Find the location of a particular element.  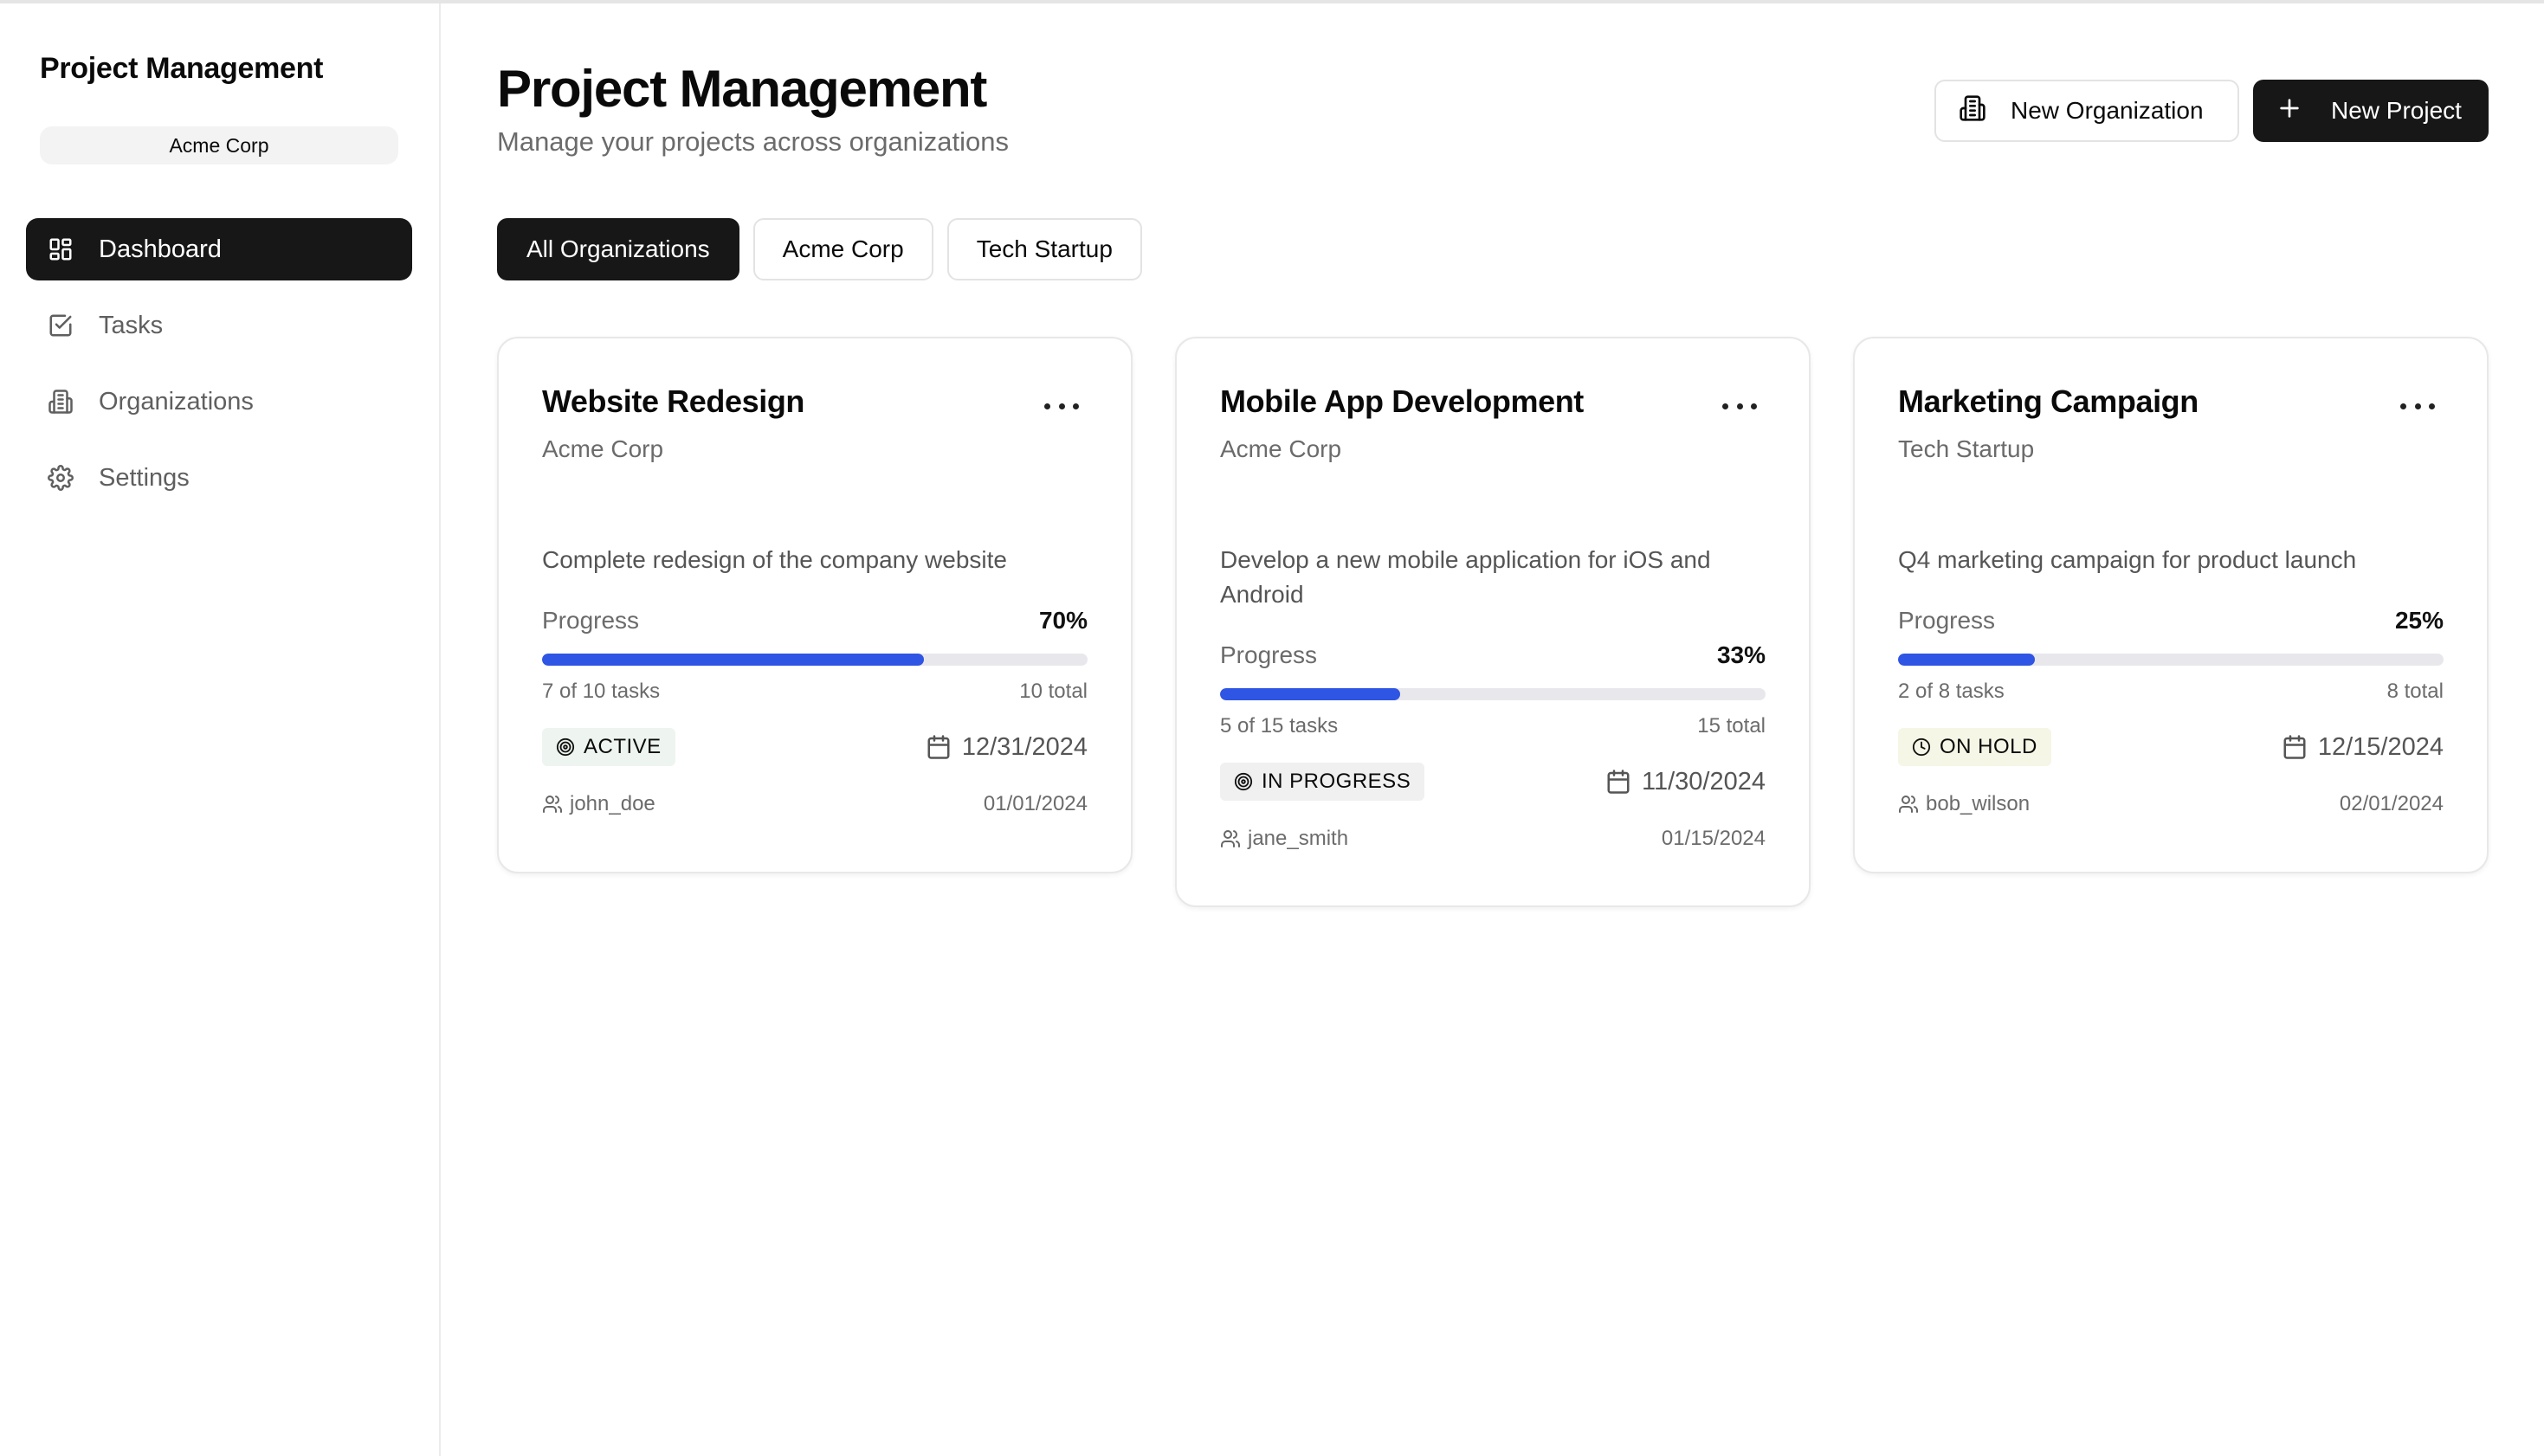

sidebar-item-organizations: Organizations is located at coordinates (219, 401).